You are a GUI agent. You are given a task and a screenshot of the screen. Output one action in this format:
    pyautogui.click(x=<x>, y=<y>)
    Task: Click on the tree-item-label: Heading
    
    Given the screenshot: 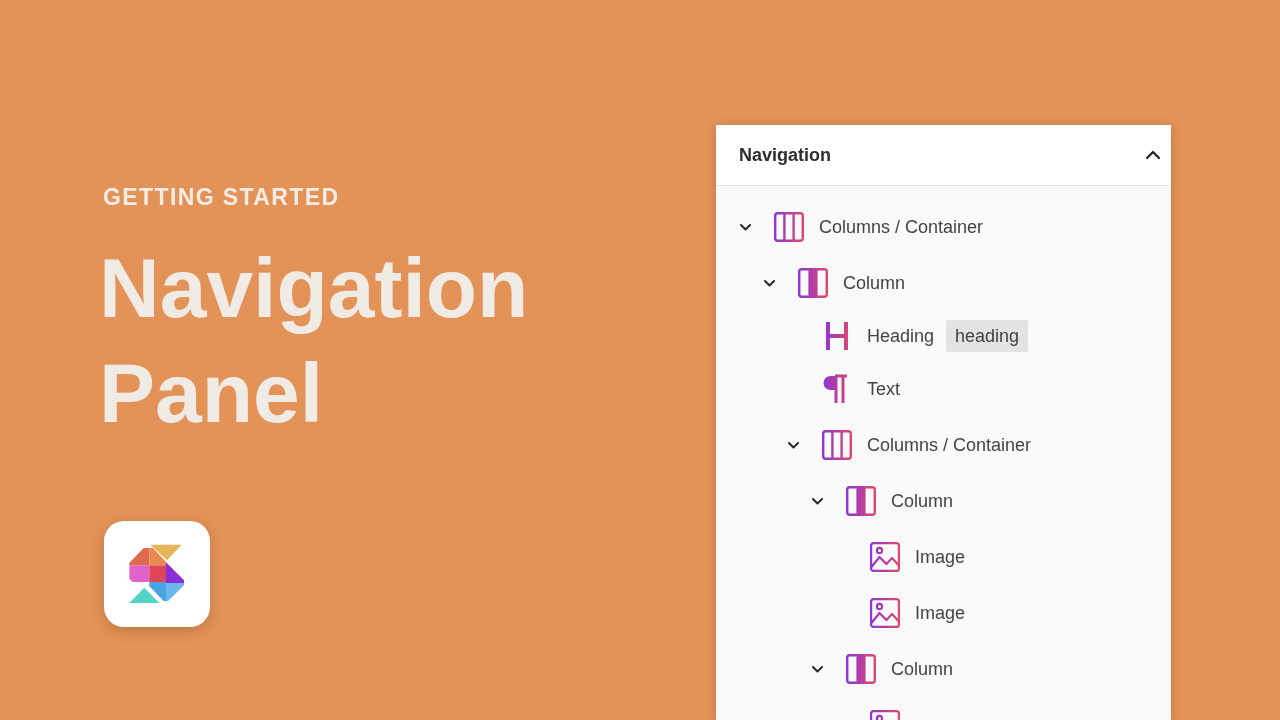 What is the action you would take?
    pyautogui.click(x=901, y=336)
    